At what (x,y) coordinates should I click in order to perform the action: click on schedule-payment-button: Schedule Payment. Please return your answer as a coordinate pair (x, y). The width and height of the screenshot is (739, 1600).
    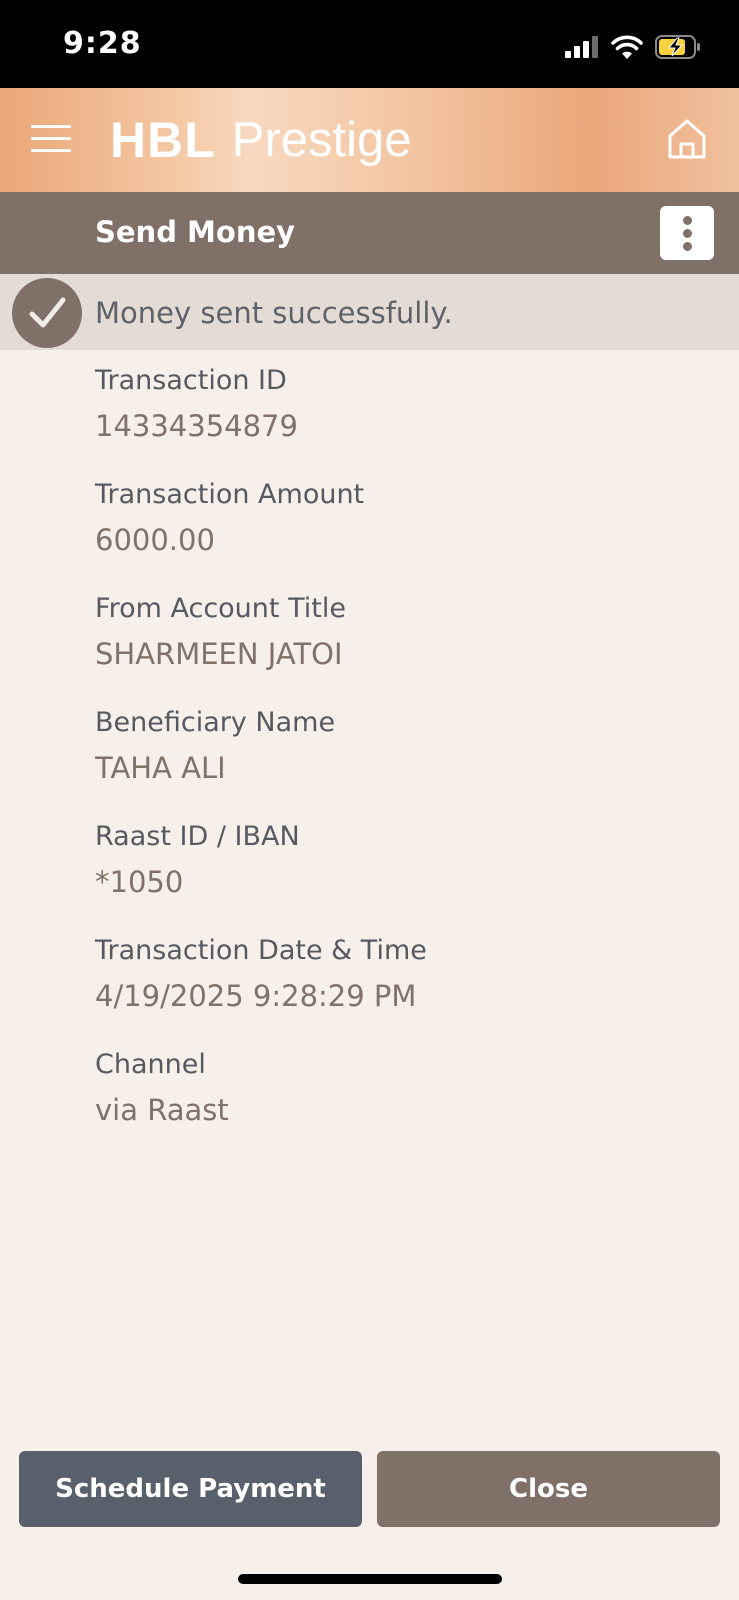
    Looking at the image, I should click on (190, 1489).